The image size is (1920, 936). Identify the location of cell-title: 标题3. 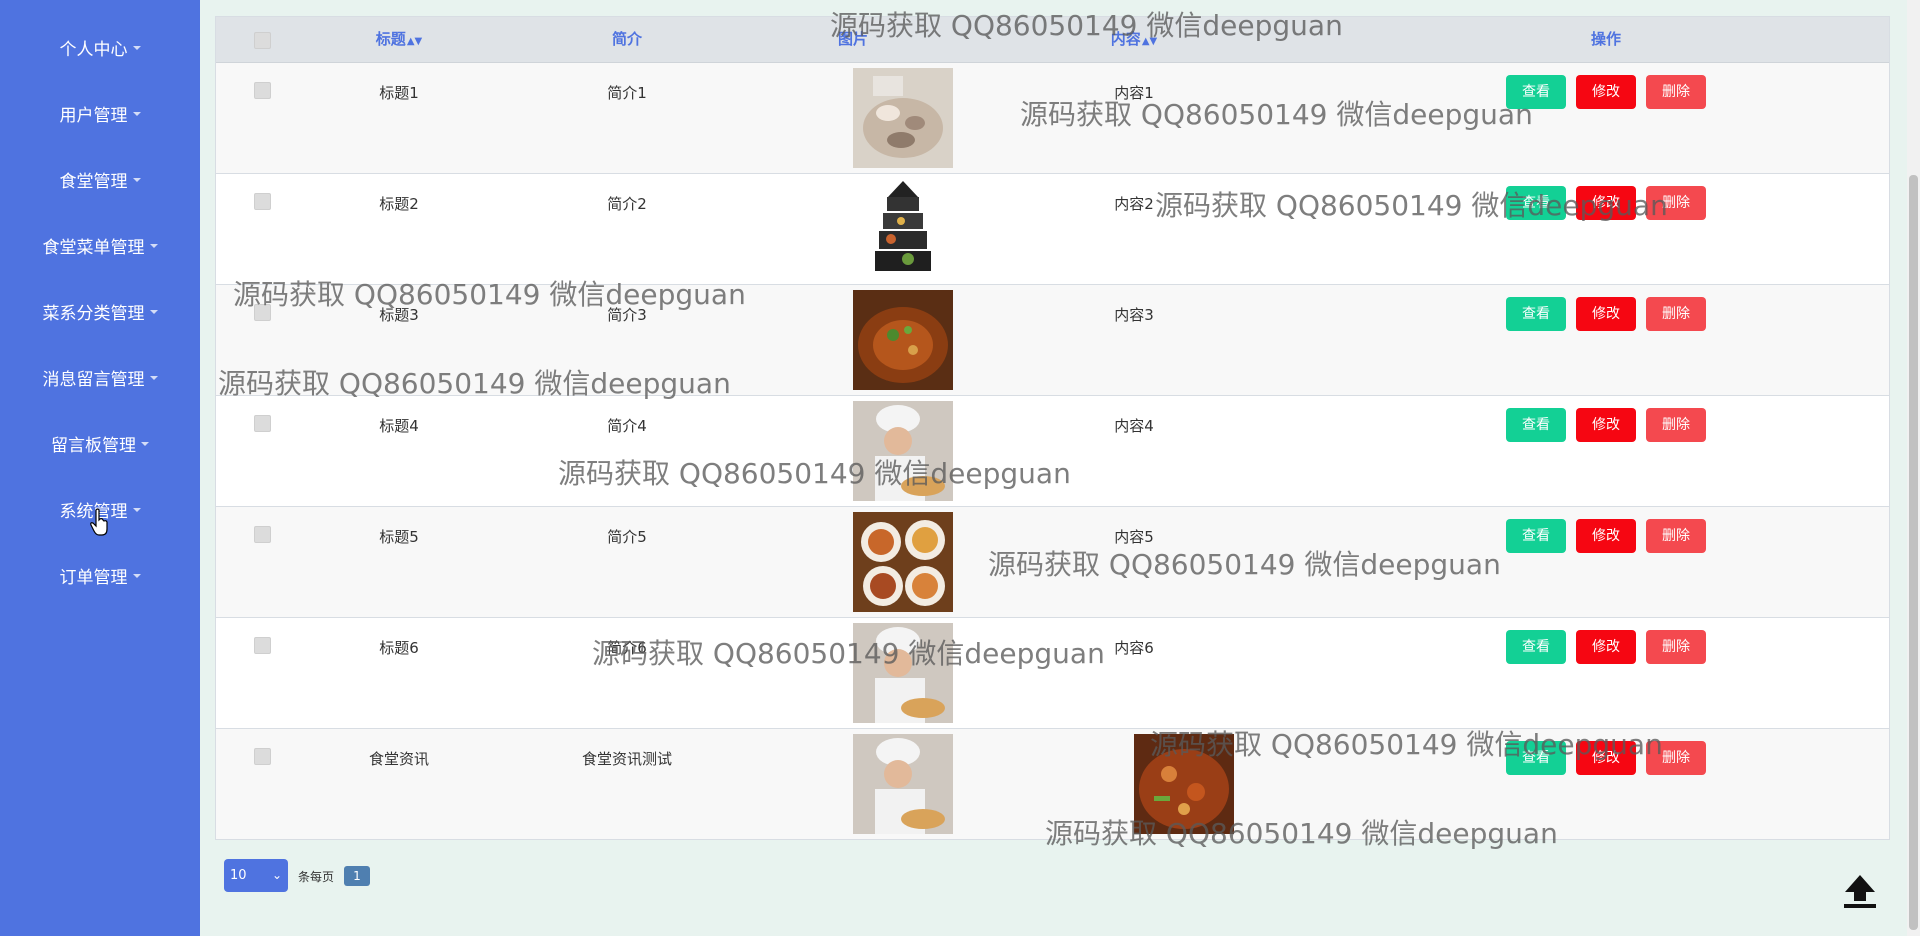
(399, 315).